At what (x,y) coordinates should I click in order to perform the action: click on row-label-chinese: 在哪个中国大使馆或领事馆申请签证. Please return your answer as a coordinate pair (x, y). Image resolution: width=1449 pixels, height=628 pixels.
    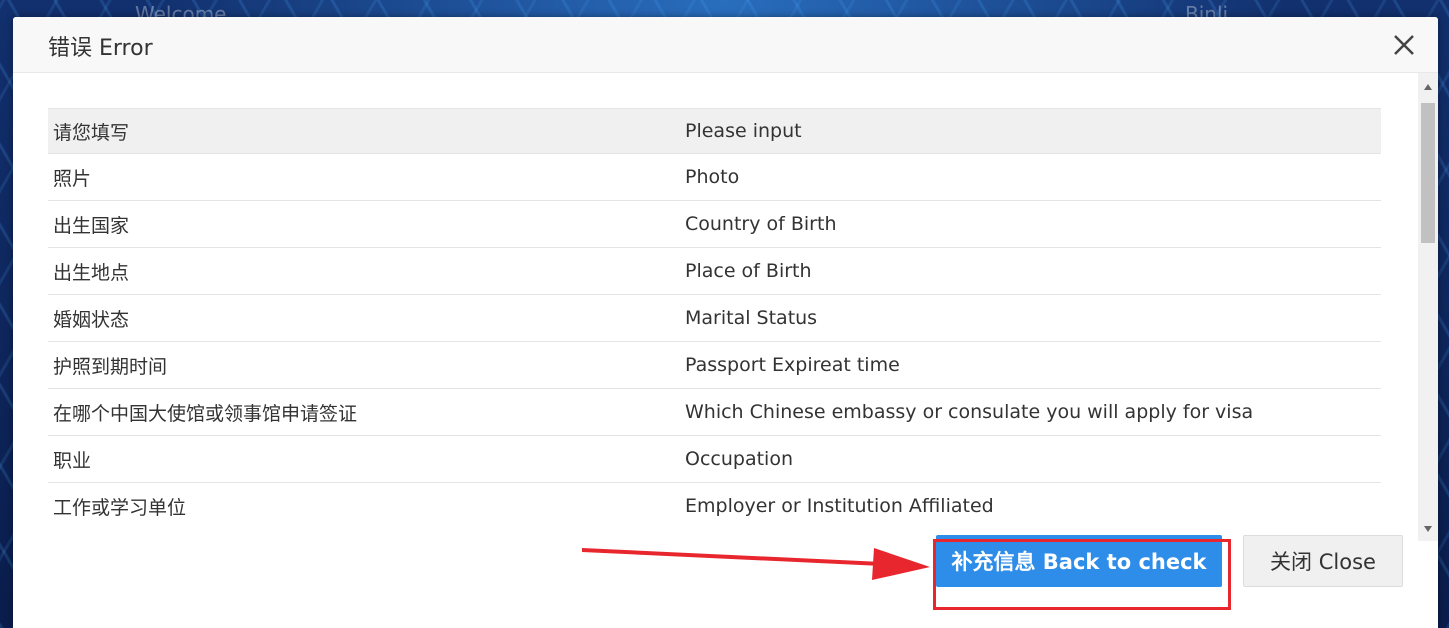
    Looking at the image, I should click on (366, 412).